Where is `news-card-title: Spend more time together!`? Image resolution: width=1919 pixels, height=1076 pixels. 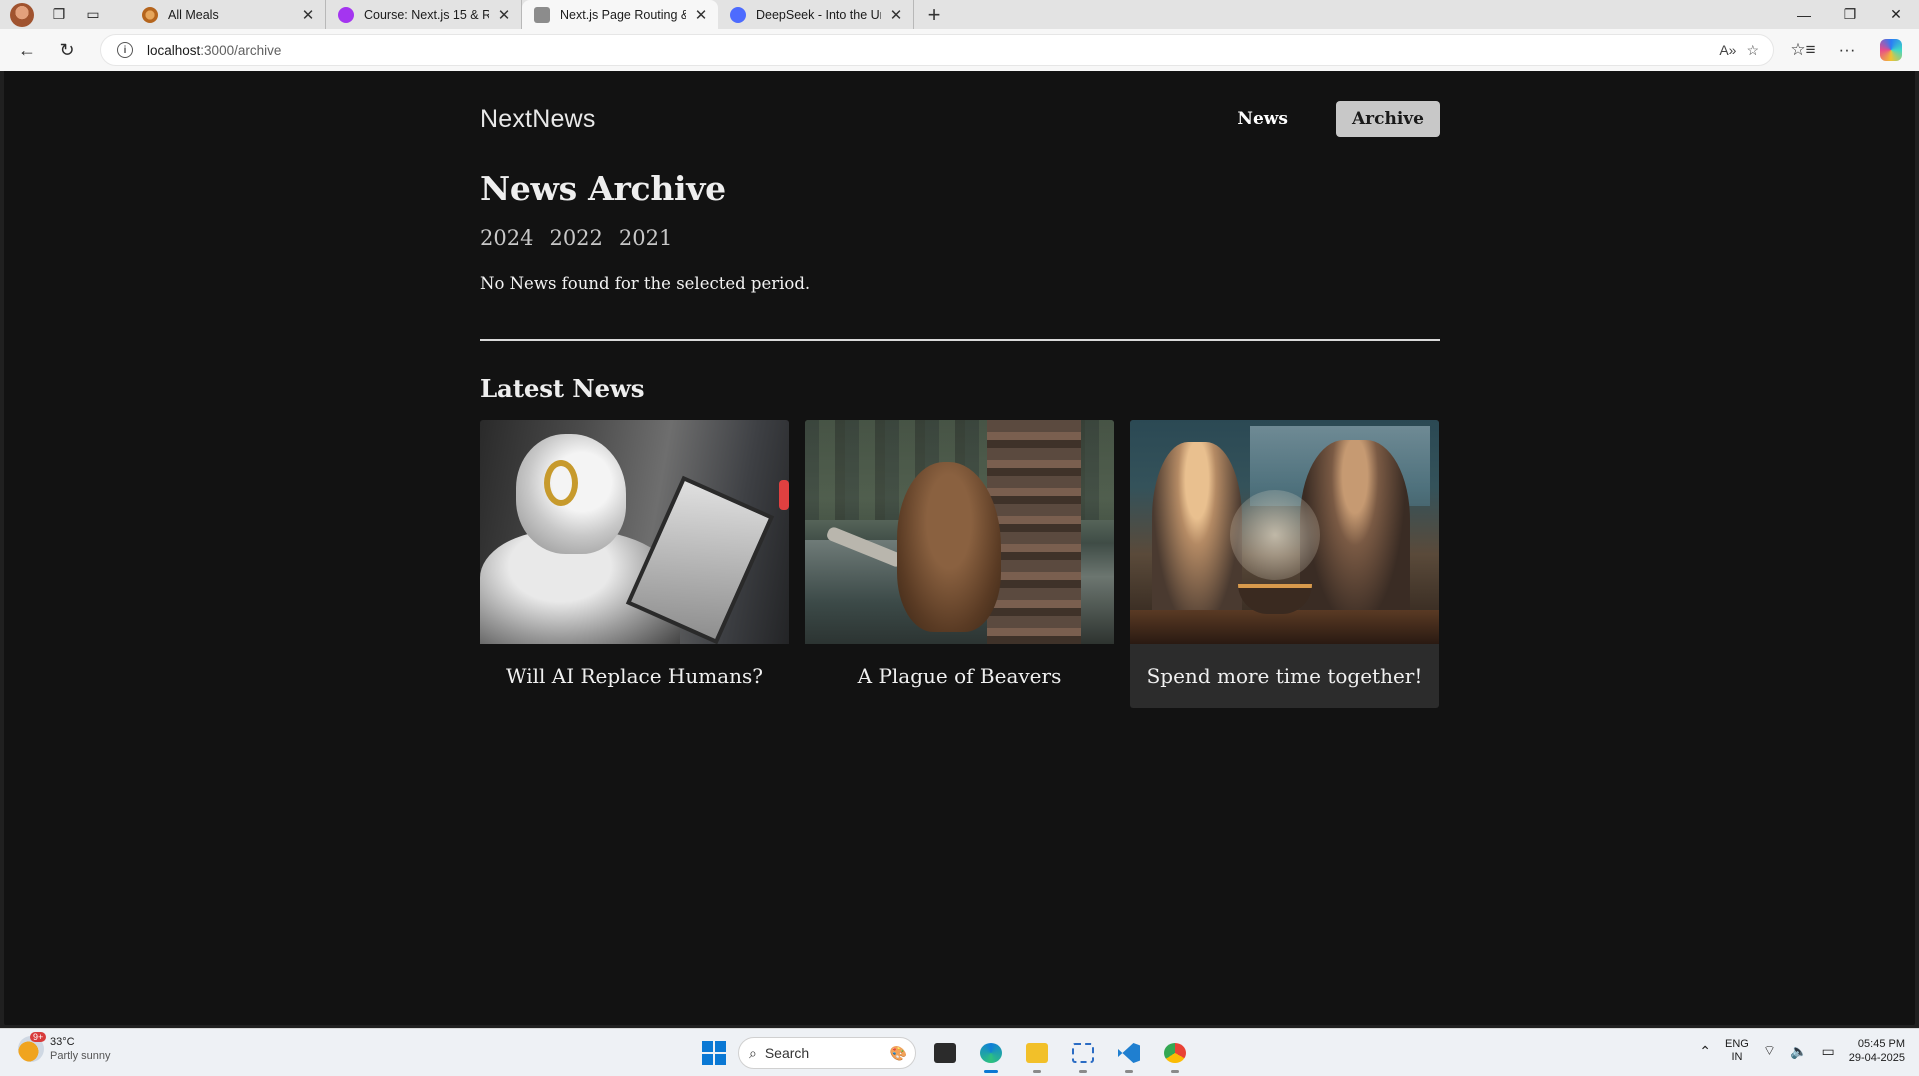 news-card-title: Spend more time together! is located at coordinates (1284, 676).